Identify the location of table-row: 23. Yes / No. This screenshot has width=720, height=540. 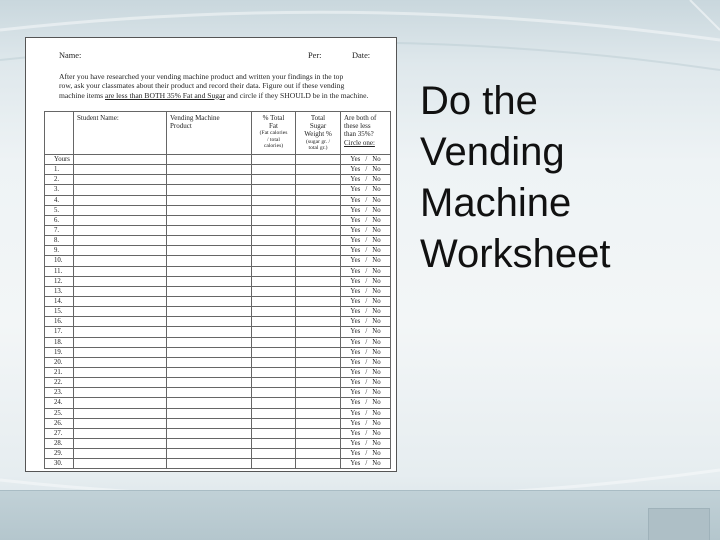
(217, 393).